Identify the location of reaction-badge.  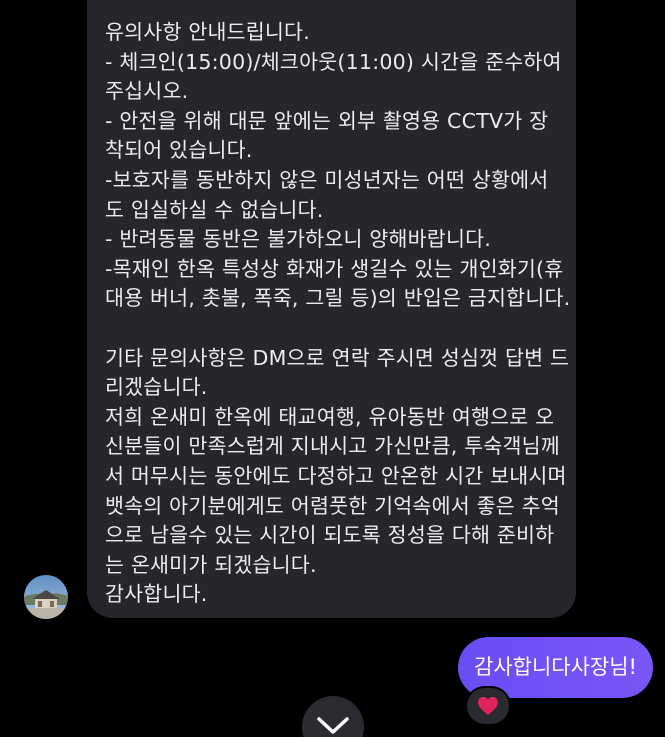
(488, 706).